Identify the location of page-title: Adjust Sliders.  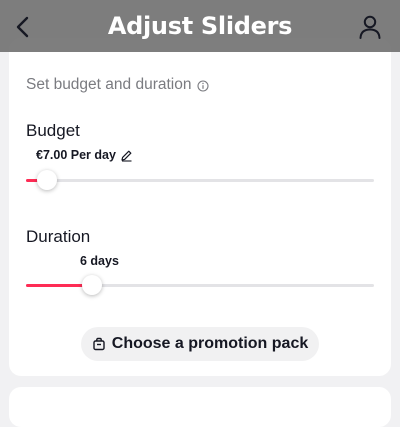
(200, 26).